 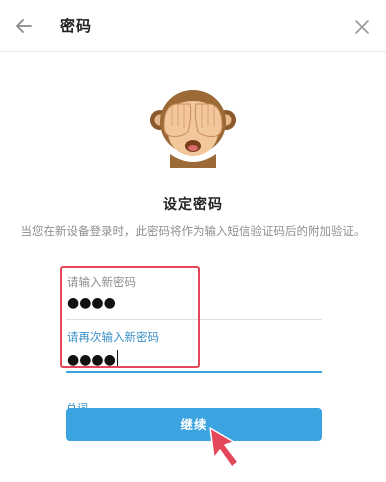 I want to click on annotation-highlight-box, so click(x=130, y=317).